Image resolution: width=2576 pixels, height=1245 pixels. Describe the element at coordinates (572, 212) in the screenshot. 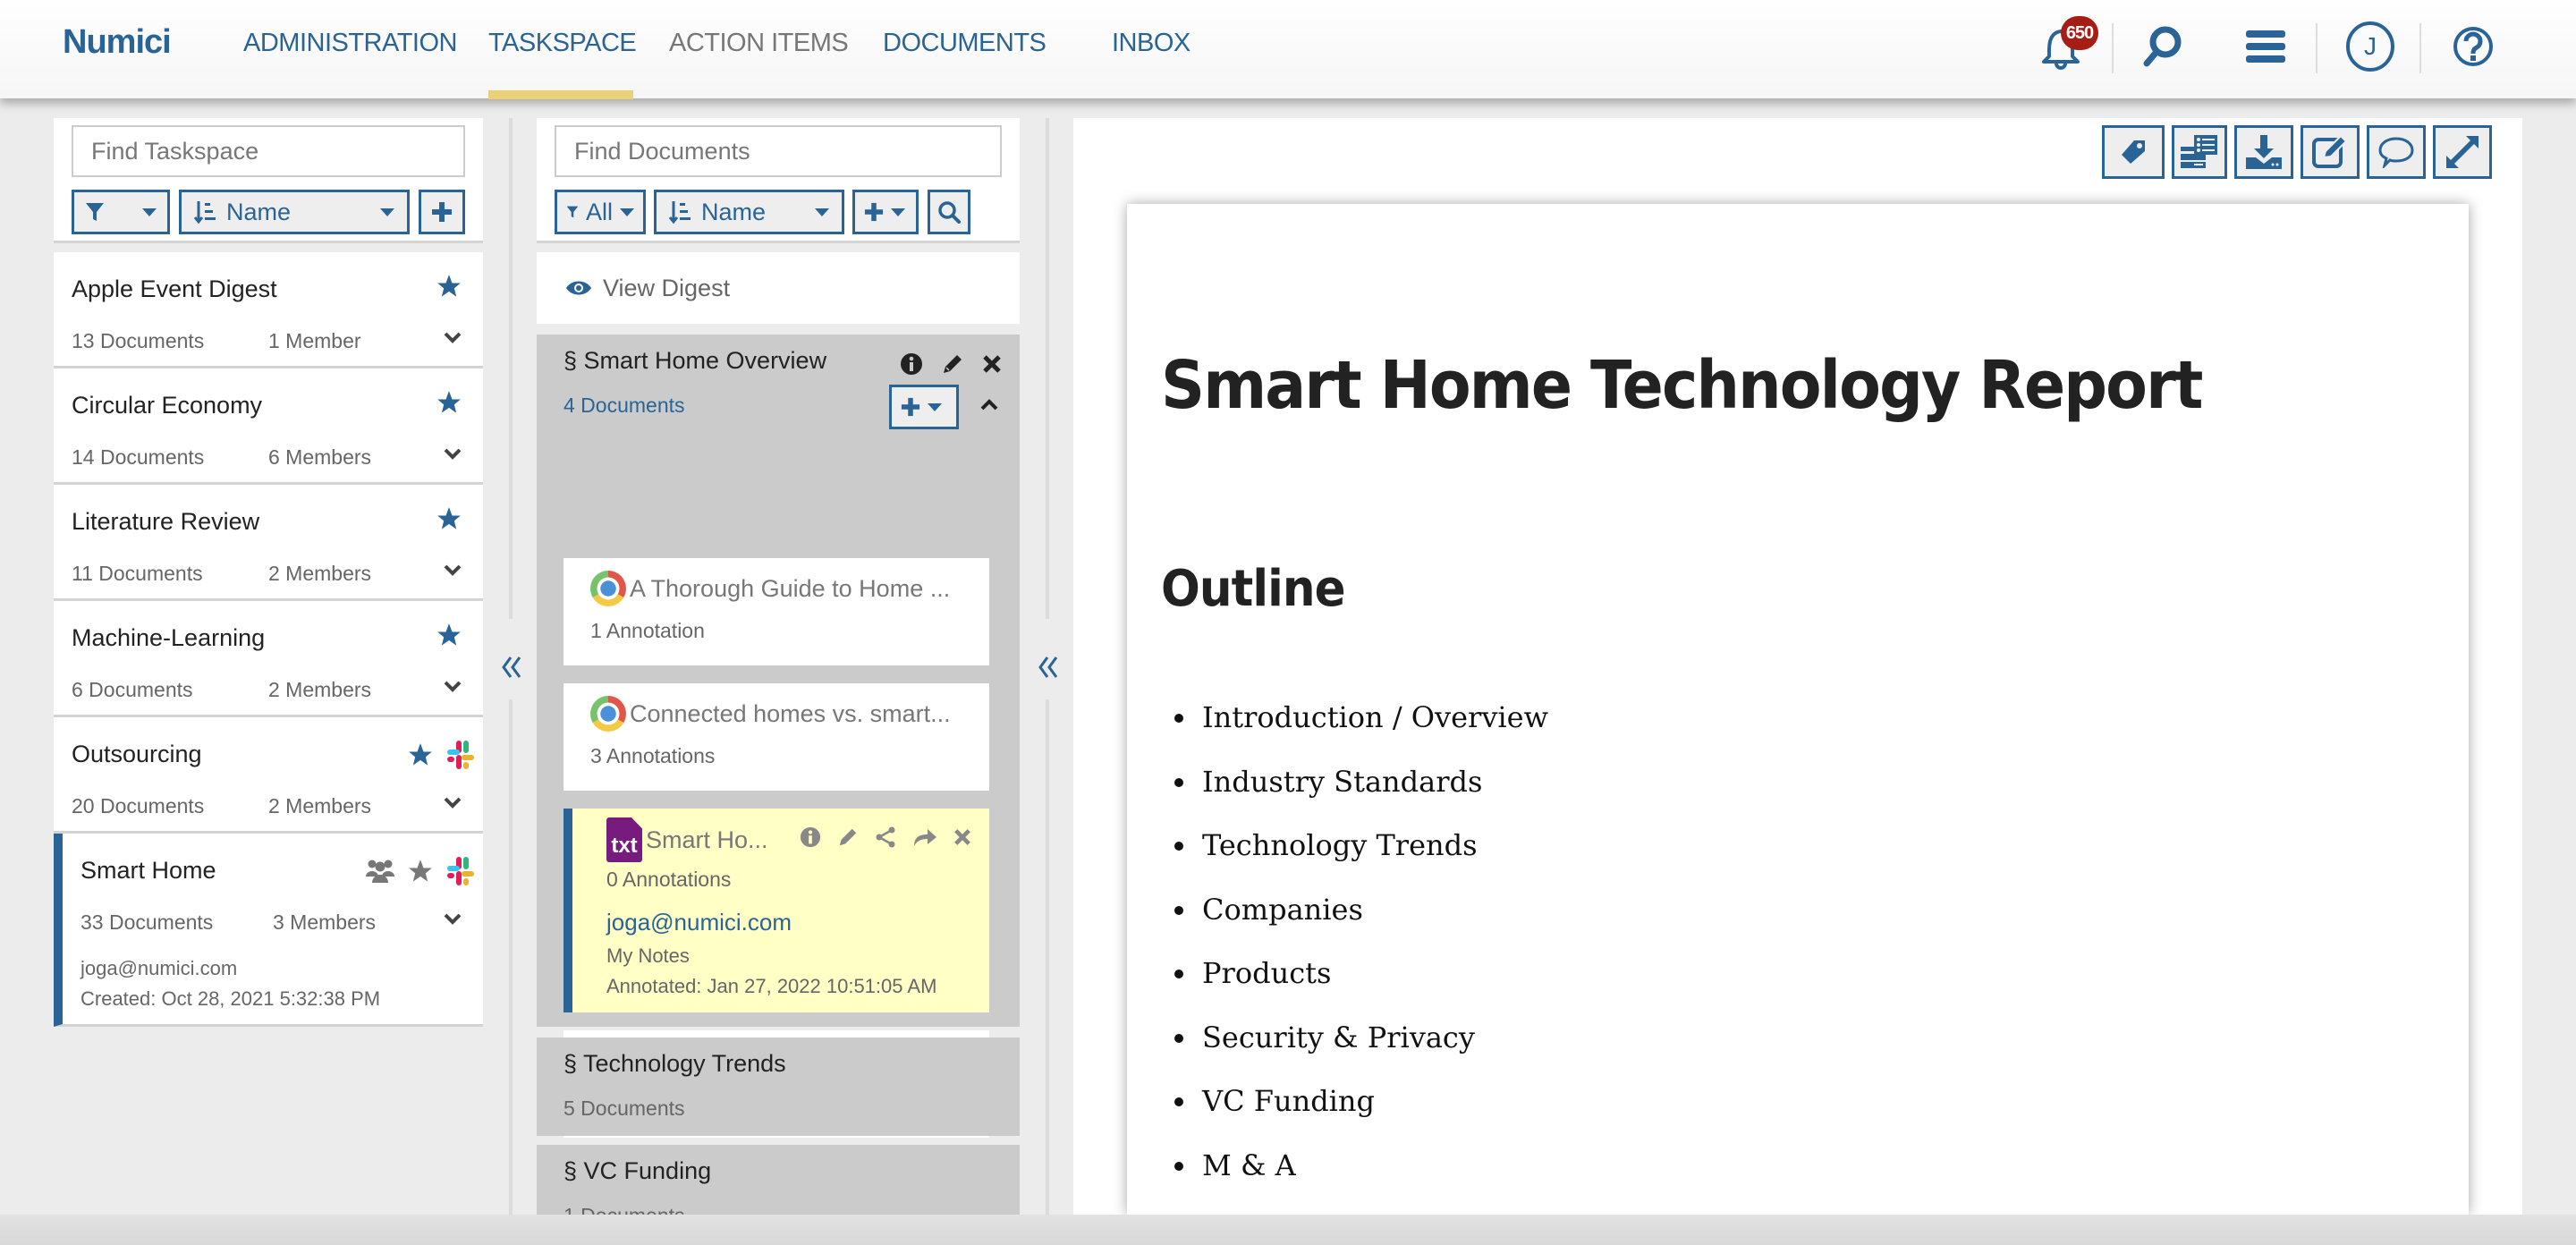

I see `filter-icon` at that location.